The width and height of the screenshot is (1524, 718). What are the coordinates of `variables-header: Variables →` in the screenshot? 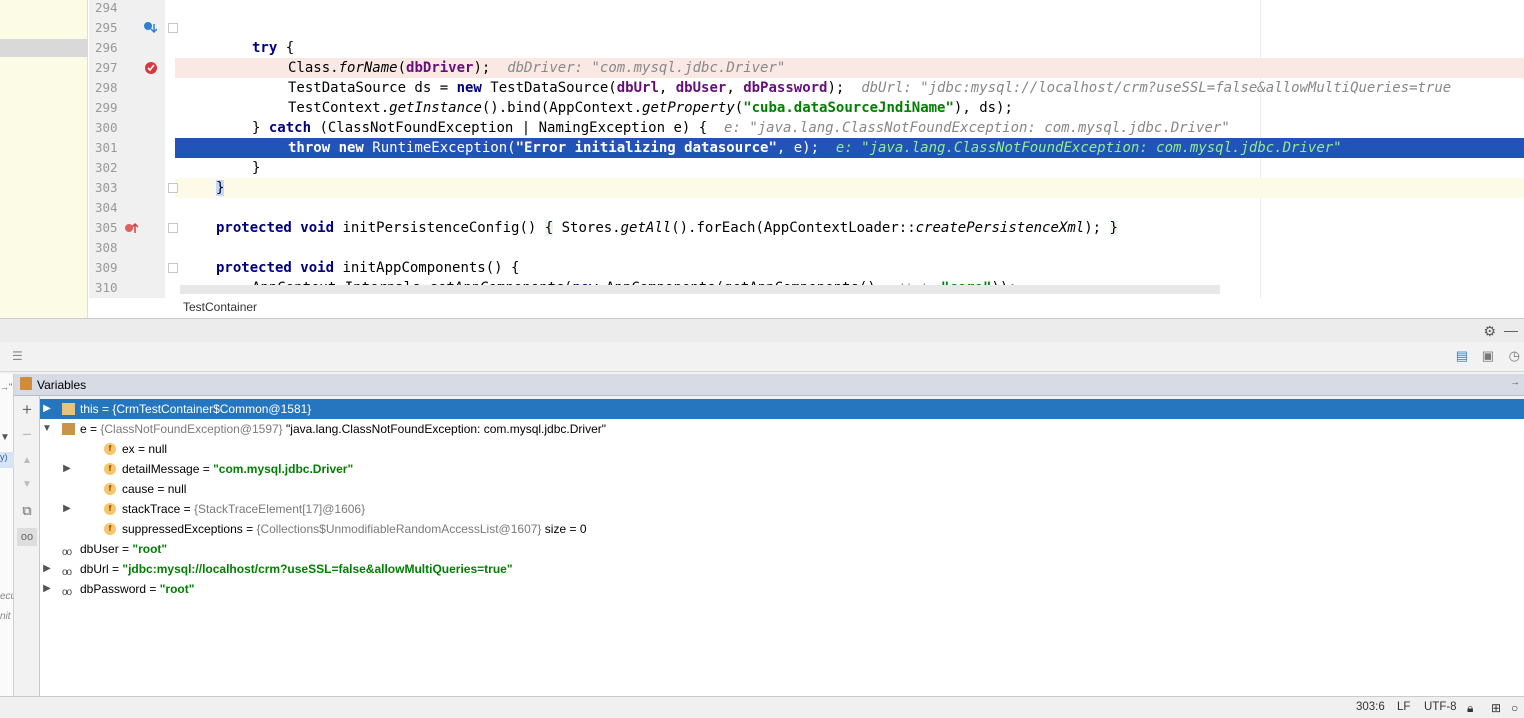 It's located at (769, 385).